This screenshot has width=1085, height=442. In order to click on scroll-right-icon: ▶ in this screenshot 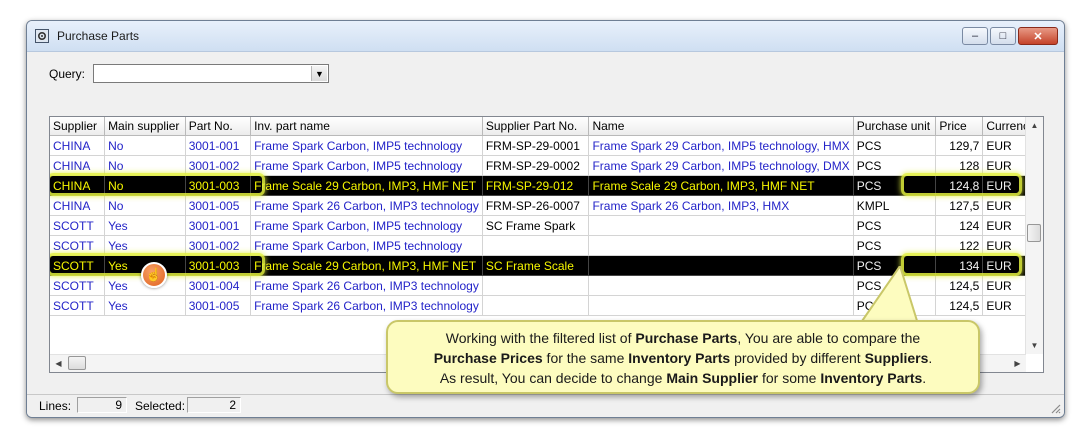, I will do `click(1017, 363)`.